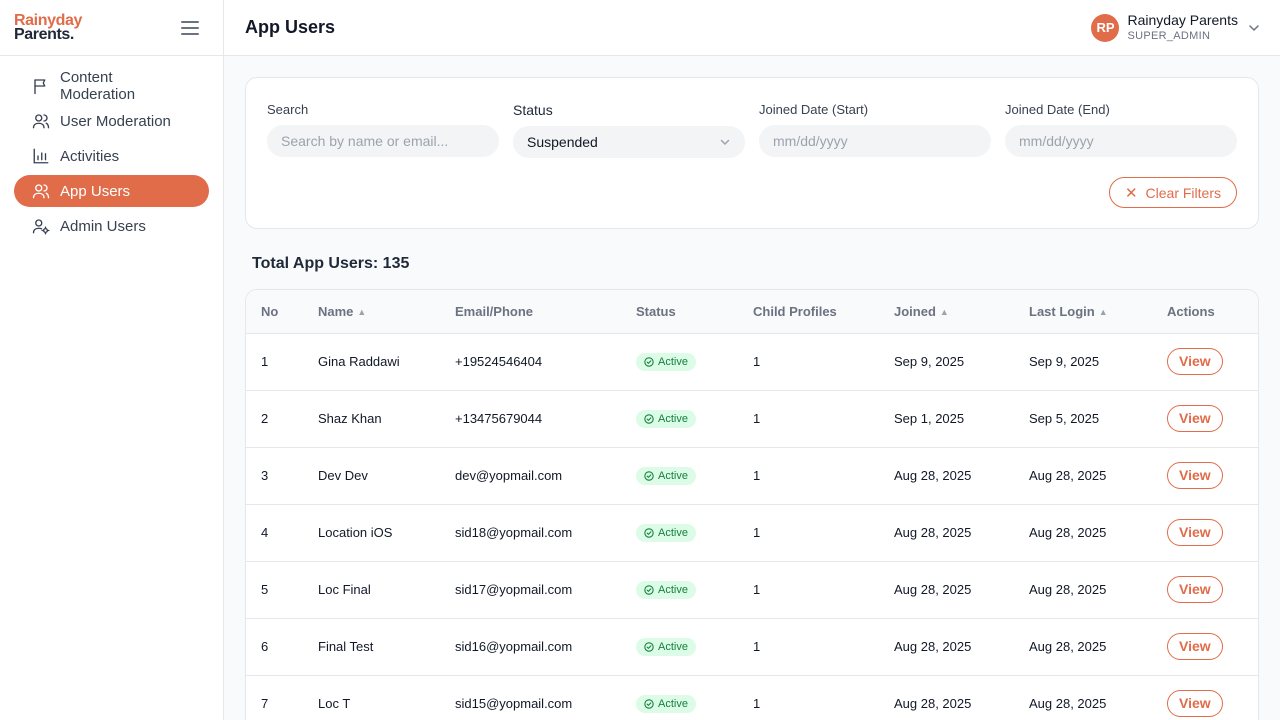 The image size is (1280, 720). Describe the element at coordinates (95, 191) in the screenshot. I see `sidebar-item-label: App Users` at that location.